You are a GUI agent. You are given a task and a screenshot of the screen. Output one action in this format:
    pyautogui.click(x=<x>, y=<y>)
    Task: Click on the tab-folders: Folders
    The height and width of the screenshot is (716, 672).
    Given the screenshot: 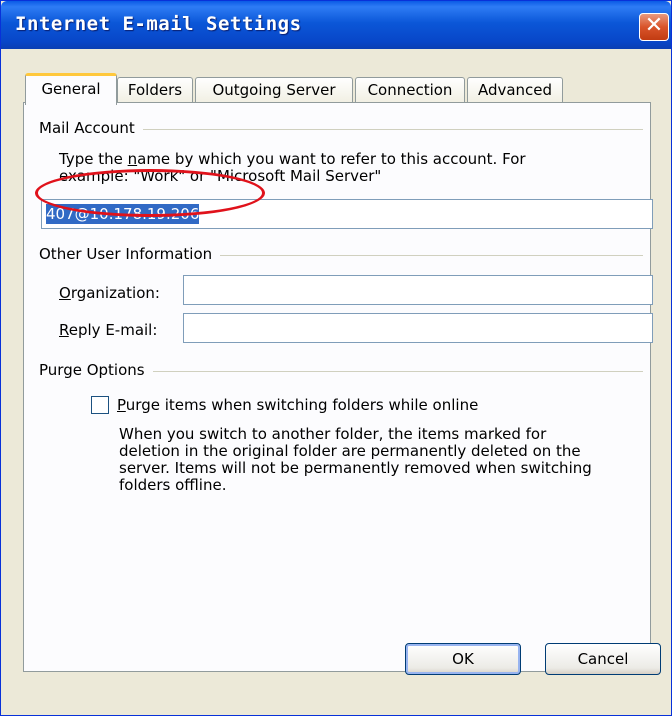 What is the action you would take?
    pyautogui.click(x=155, y=90)
    